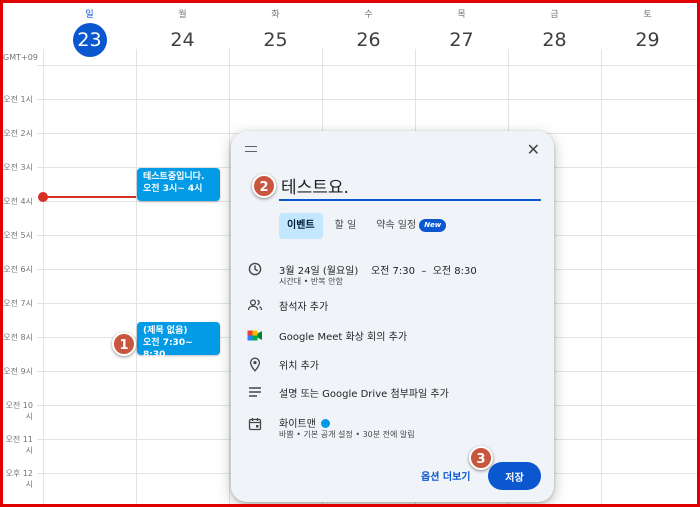  I want to click on day-number: 24, so click(183, 40).